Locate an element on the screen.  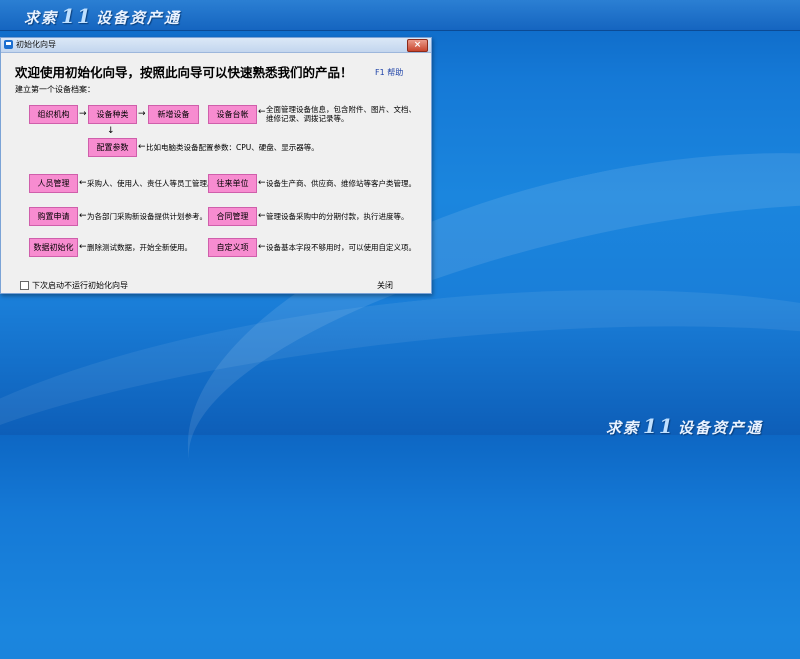
skip-wizard-label: 下次启动不运行初始化向导 is located at coordinates (80, 285).